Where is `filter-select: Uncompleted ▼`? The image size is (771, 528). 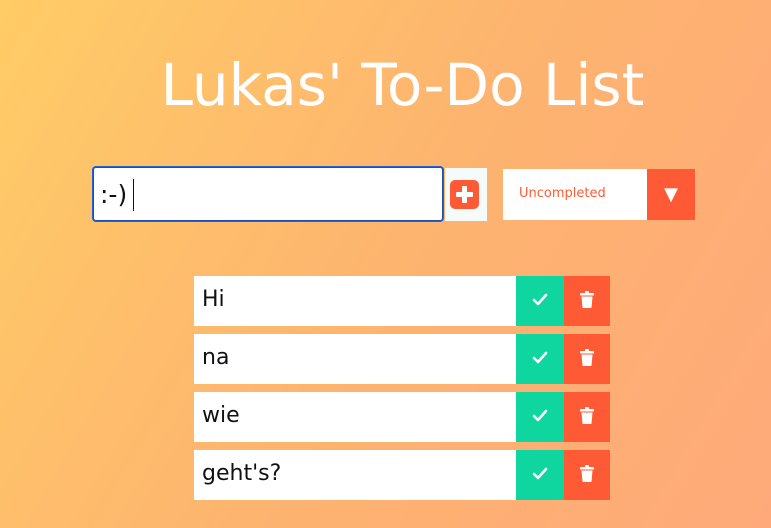 filter-select: Uncompleted ▼ is located at coordinates (599, 194).